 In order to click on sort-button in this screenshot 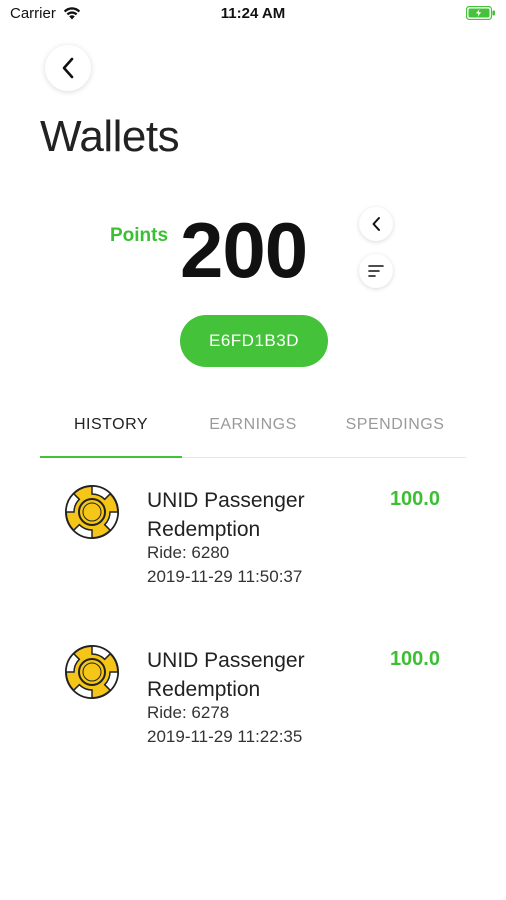, I will do `click(376, 271)`.